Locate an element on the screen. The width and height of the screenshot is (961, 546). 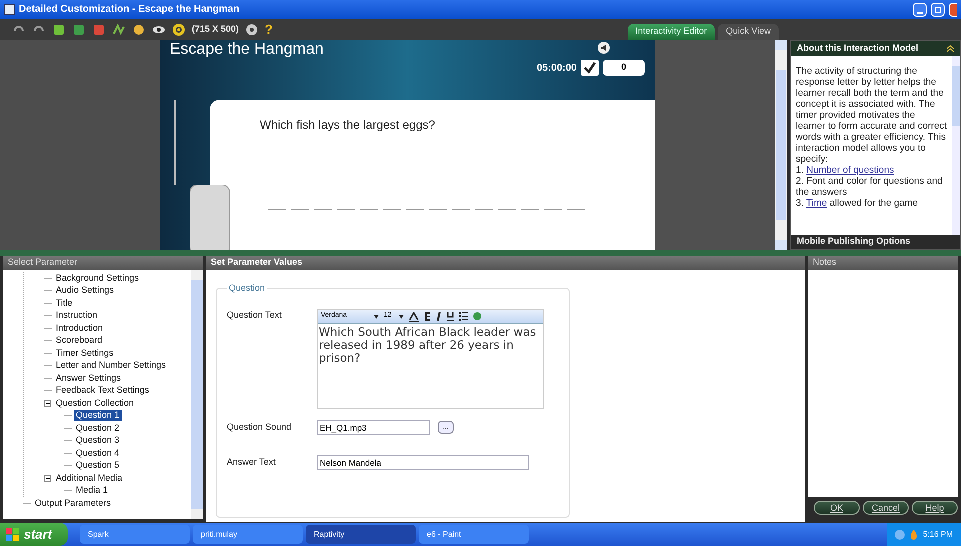
stage-size-label: (715 X 500) is located at coordinates (216, 29).